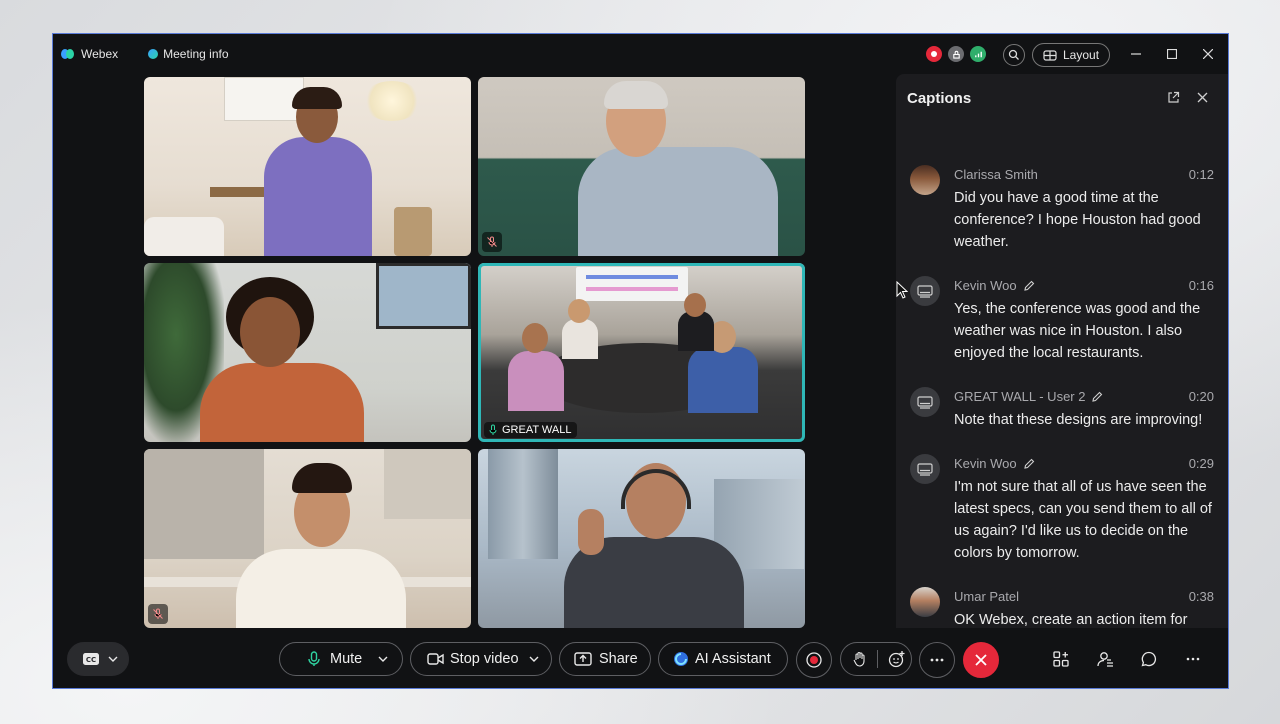 This screenshot has width=1280, height=724. Describe the element at coordinates (1201, 174) in the screenshot. I see `caption-time: 0:12` at that location.